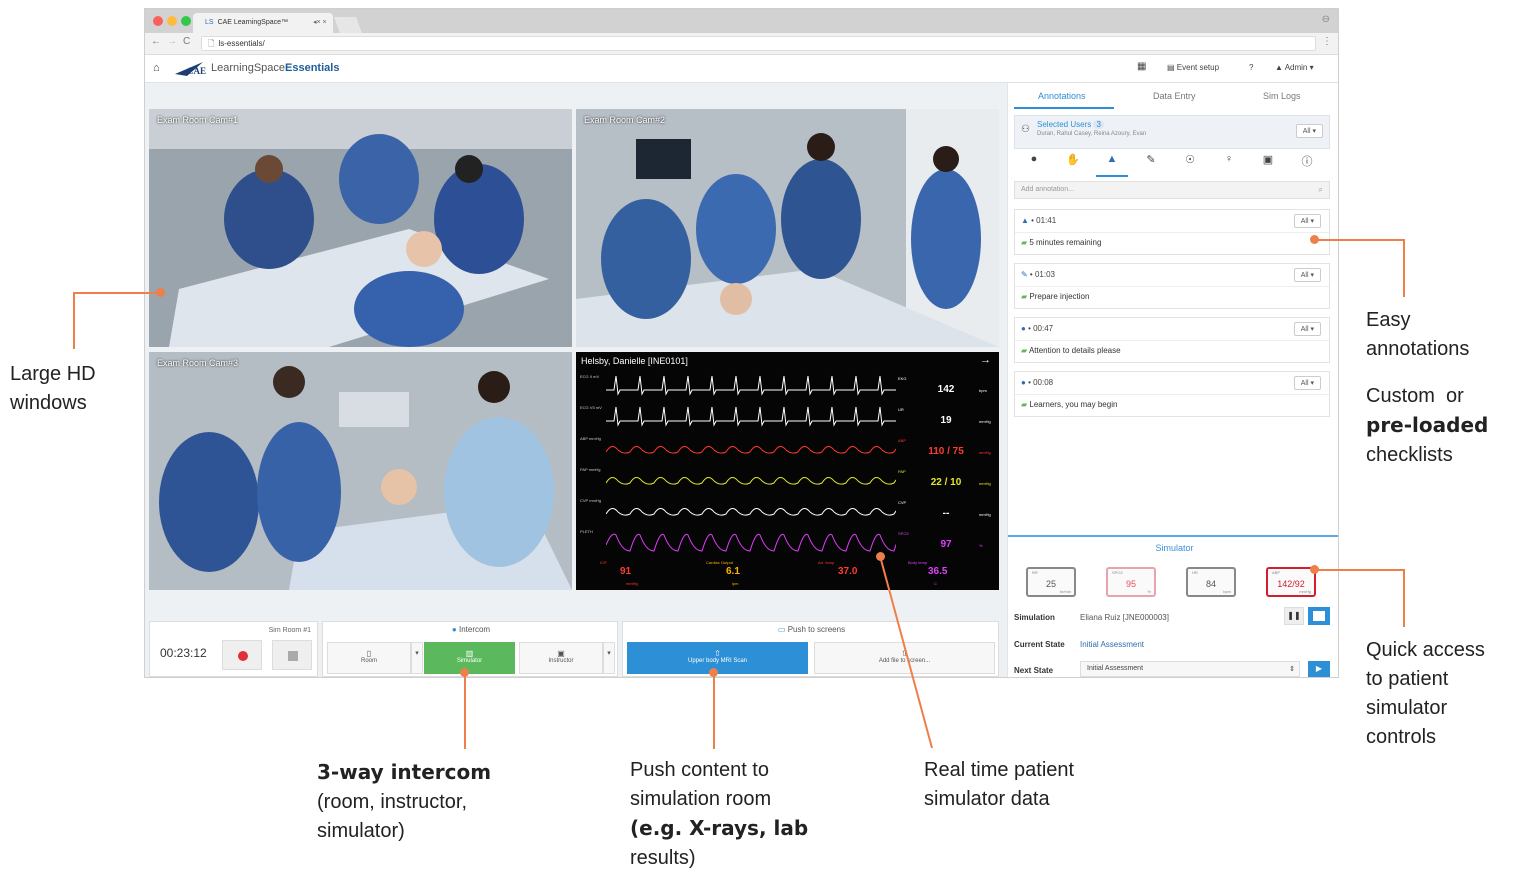 Image resolution: width=1518 pixels, height=873 pixels. What do you see at coordinates (360, 228) in the screenshot?
I see `camera-view-1: Exam Room Cam#1` at bounding box center [360, 228].